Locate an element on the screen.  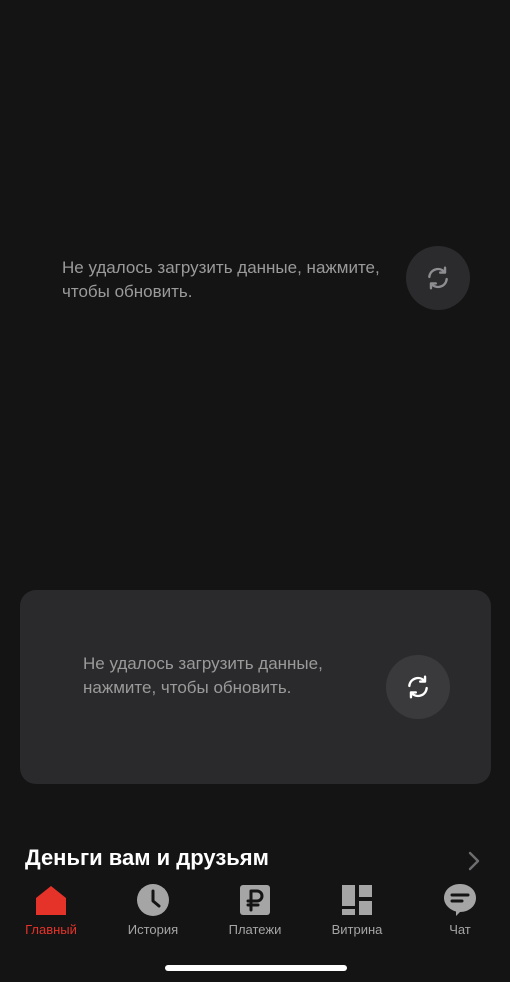
tab-payments: Платежи is located at coordinates (255, 911).